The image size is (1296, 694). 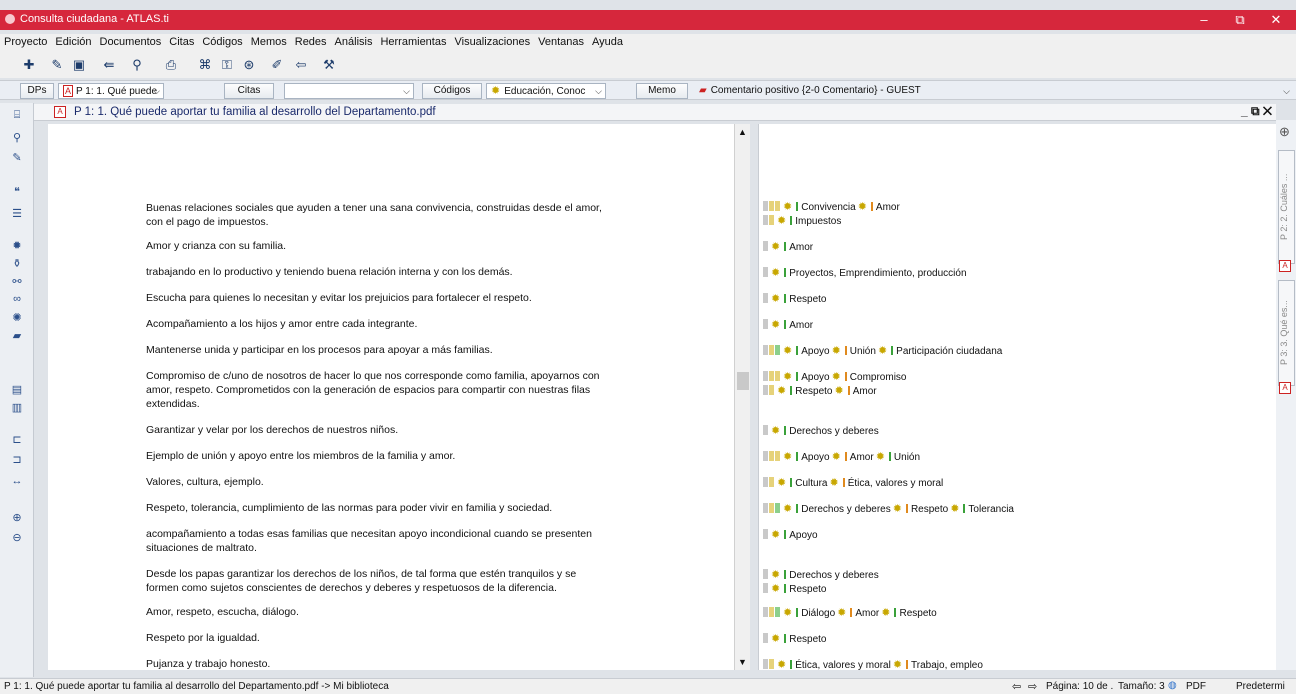 I want to click on margin-code-row: ✹ Apoyo ✹ Unión ✹ Participación ciudadana, so click(x=882, y=351).